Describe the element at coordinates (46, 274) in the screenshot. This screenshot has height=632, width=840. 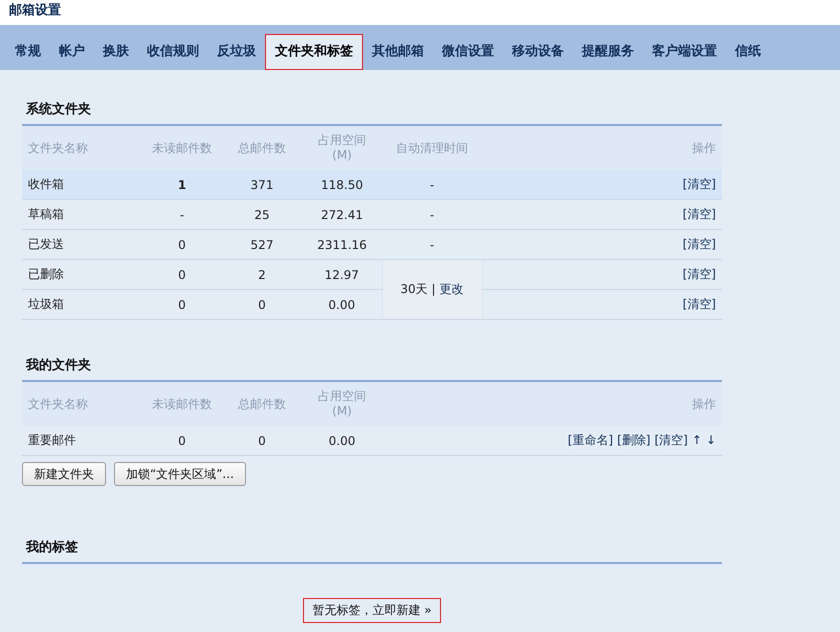
I see `folder-name: 已删除` at that location.